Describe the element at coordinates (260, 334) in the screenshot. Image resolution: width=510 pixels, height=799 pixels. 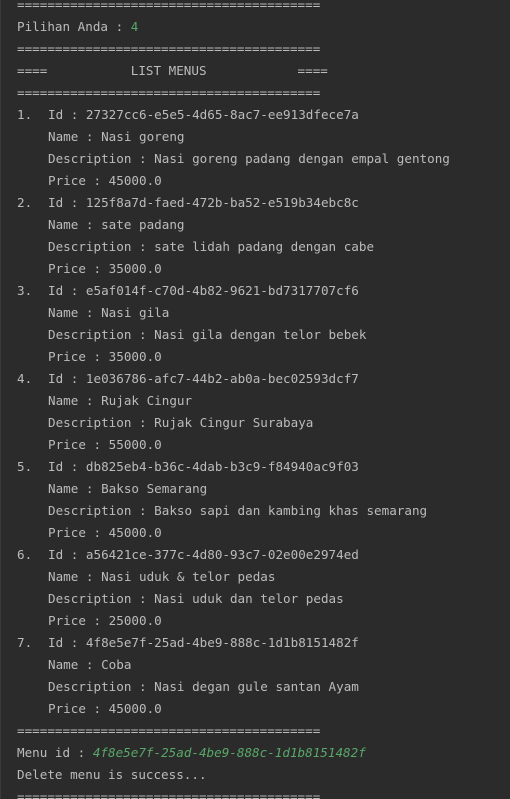
I see `menu-description-value: Nasi gila dengan telor bebek` at that location.